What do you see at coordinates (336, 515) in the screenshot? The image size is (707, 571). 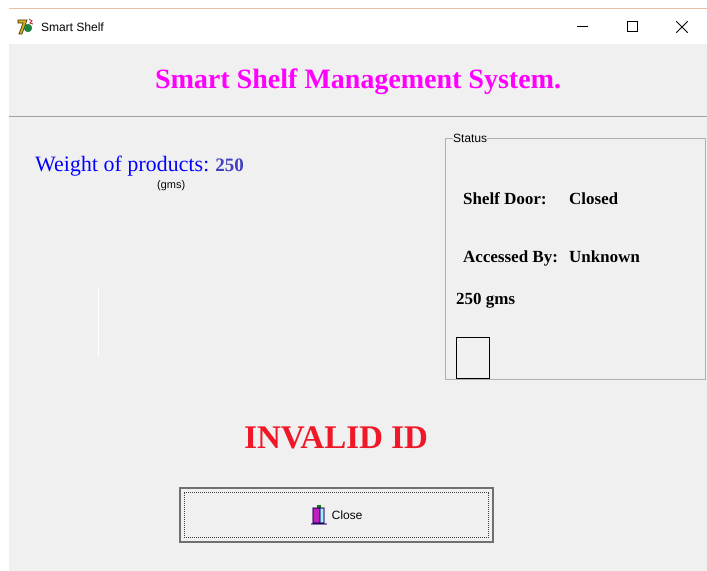 I see `close-button: Close` at bounding box center [336, 515].